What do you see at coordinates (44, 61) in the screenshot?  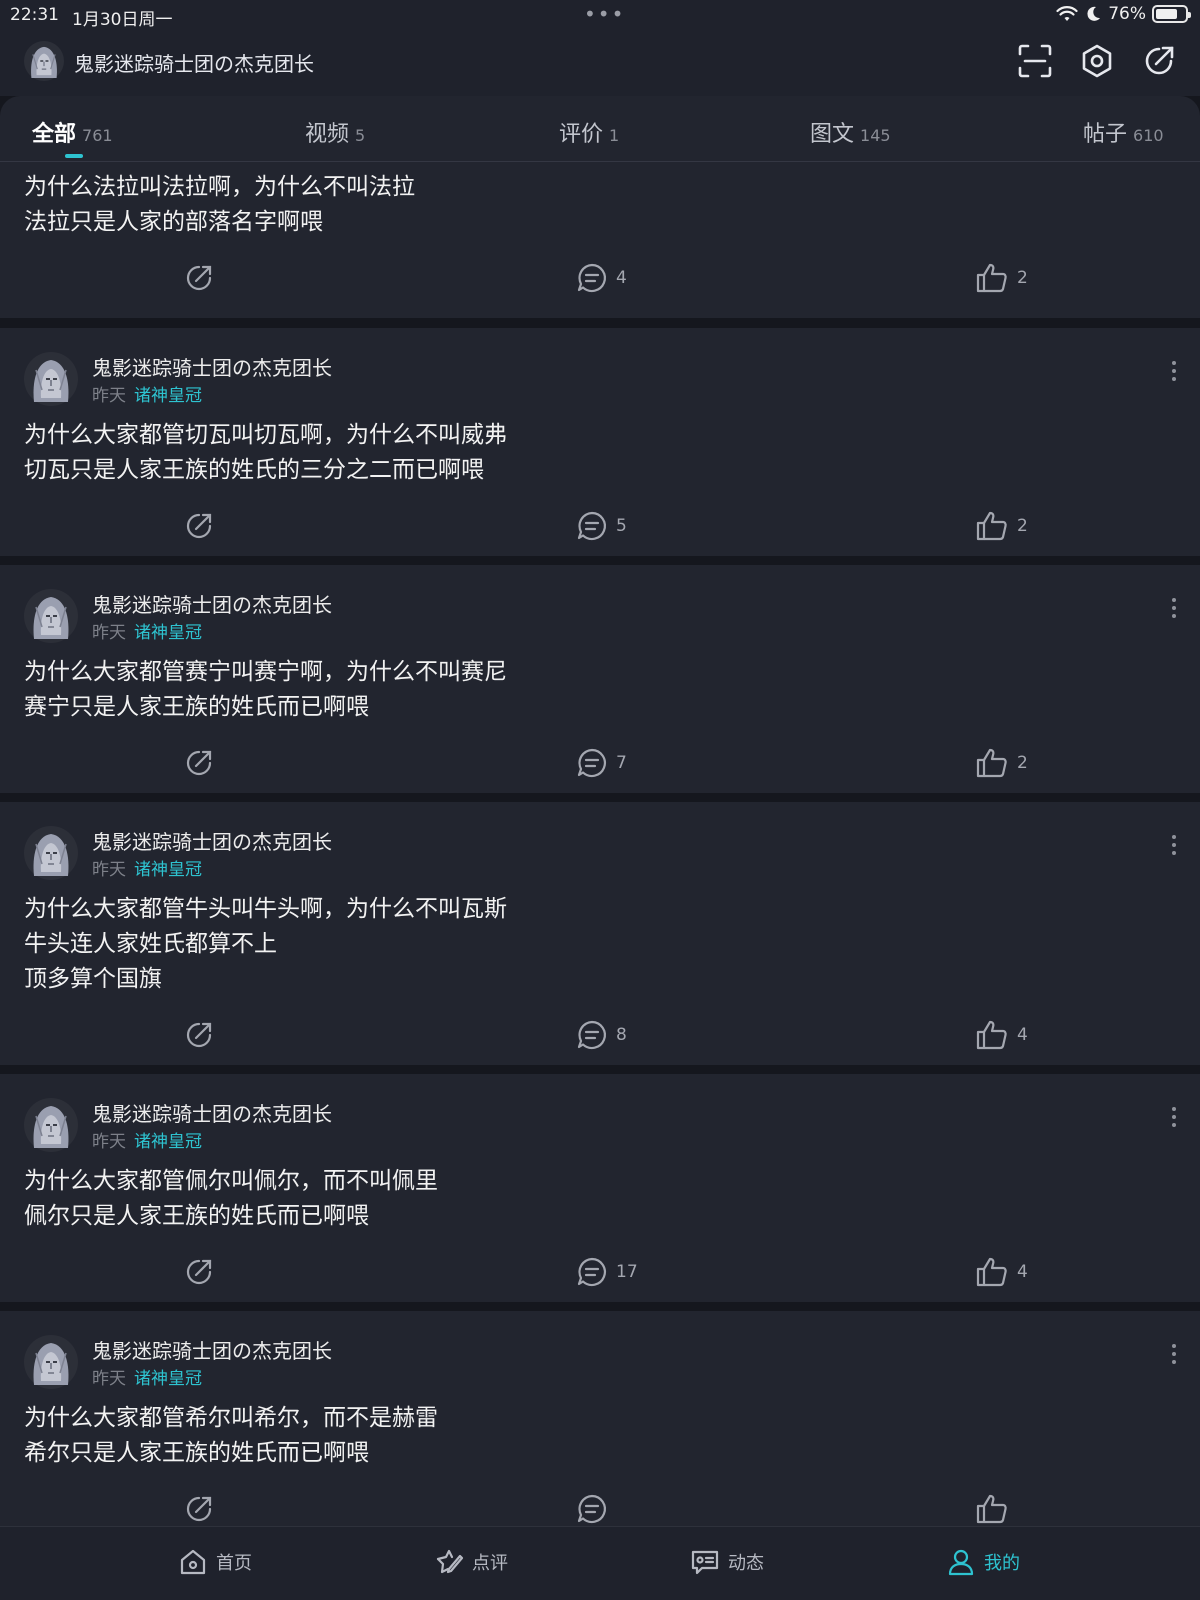 I see `header-avatar` at bounding box center [44, 61].